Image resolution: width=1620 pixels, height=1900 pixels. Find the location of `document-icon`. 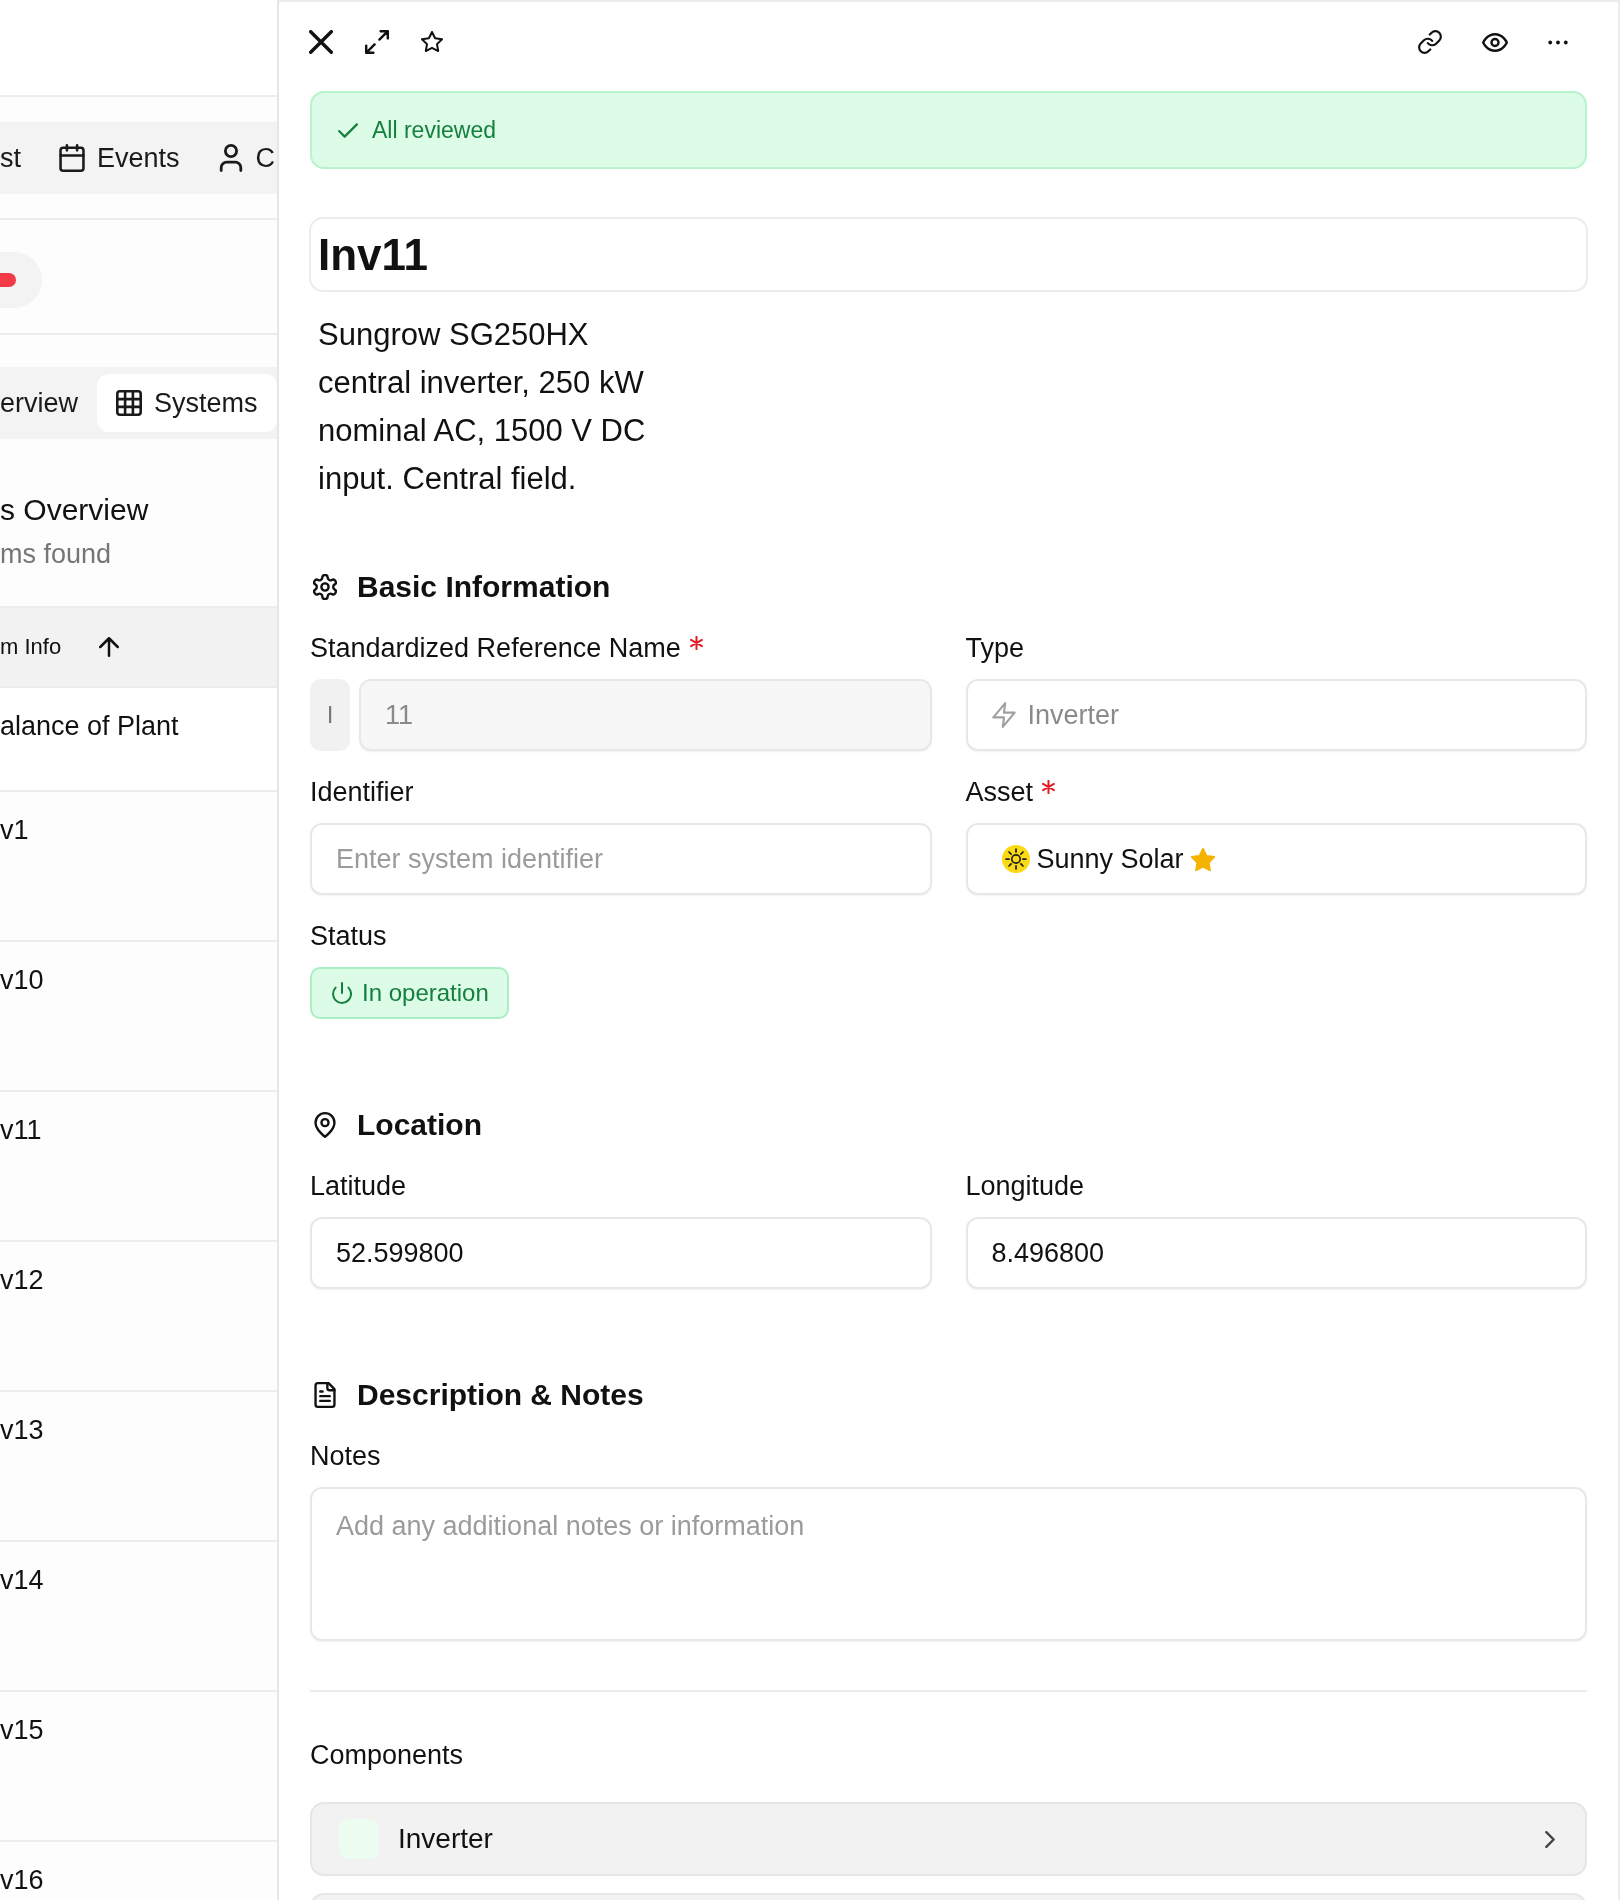

document-icon is located at coordinates (325, 1395).